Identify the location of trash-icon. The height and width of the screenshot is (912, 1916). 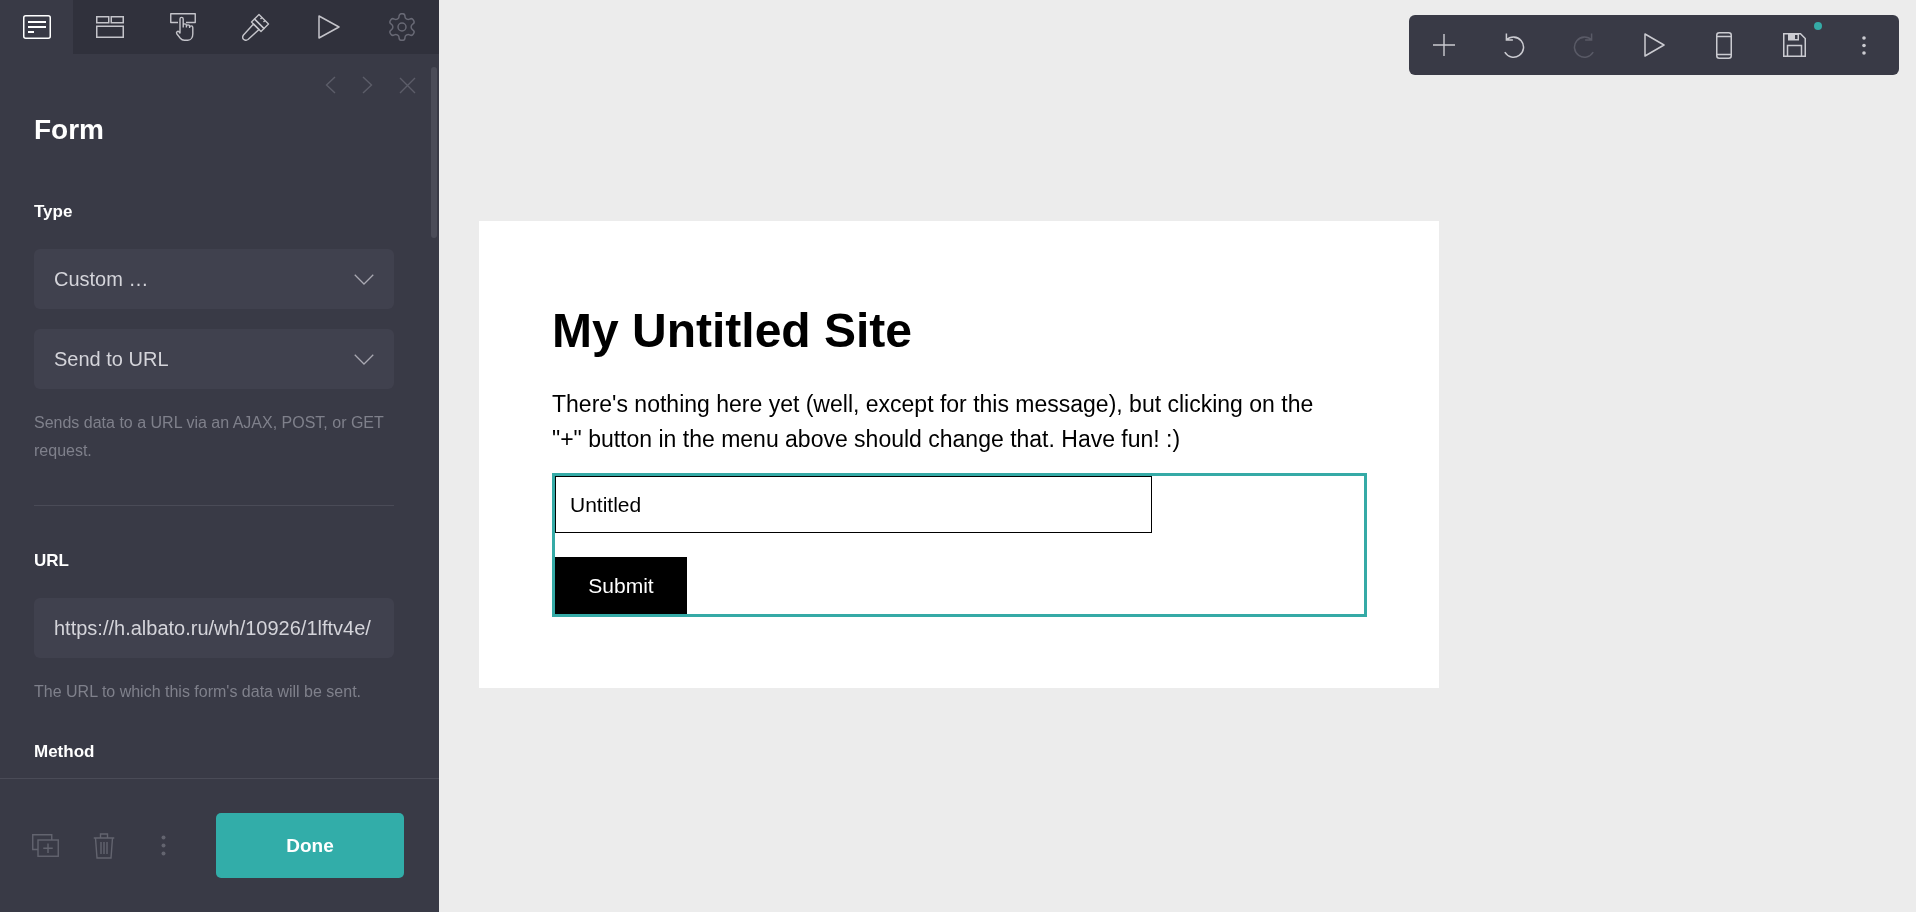
(104, 845).